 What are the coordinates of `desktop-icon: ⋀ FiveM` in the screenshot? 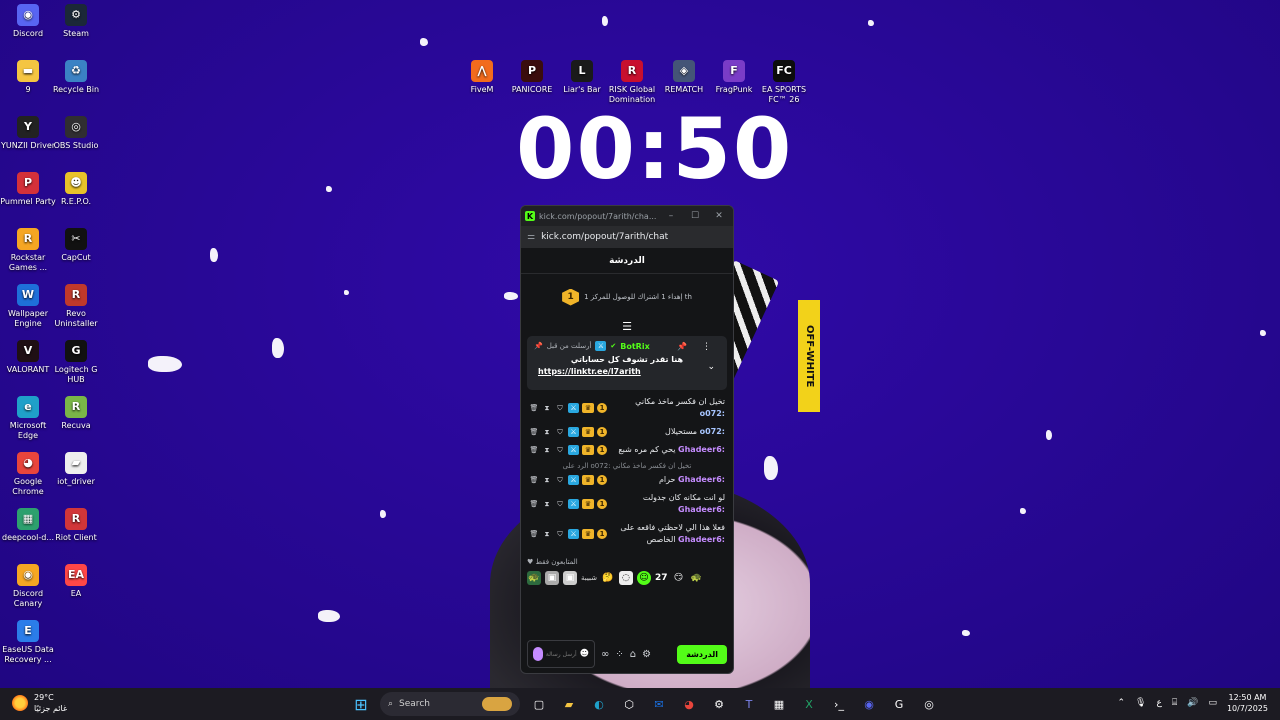 It's located at (482, 77).